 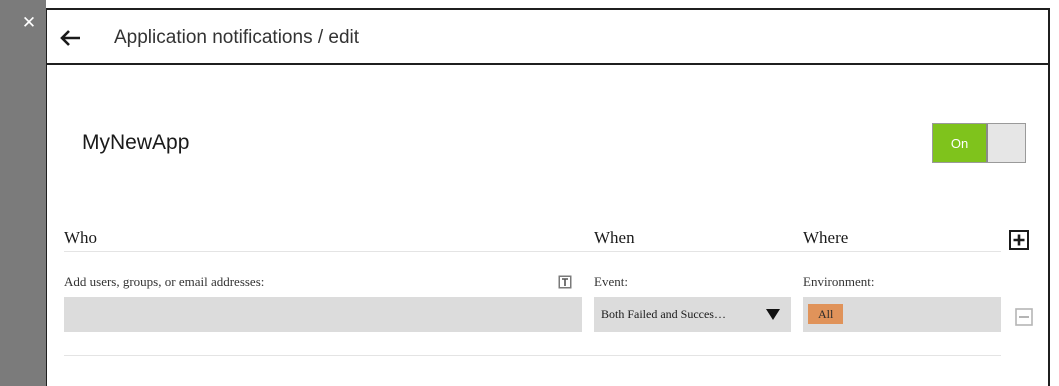 What do you see at coordinates (1005, 143) in the screenshot?
I see `toggle-knob` at bounding box center [1005, 143].